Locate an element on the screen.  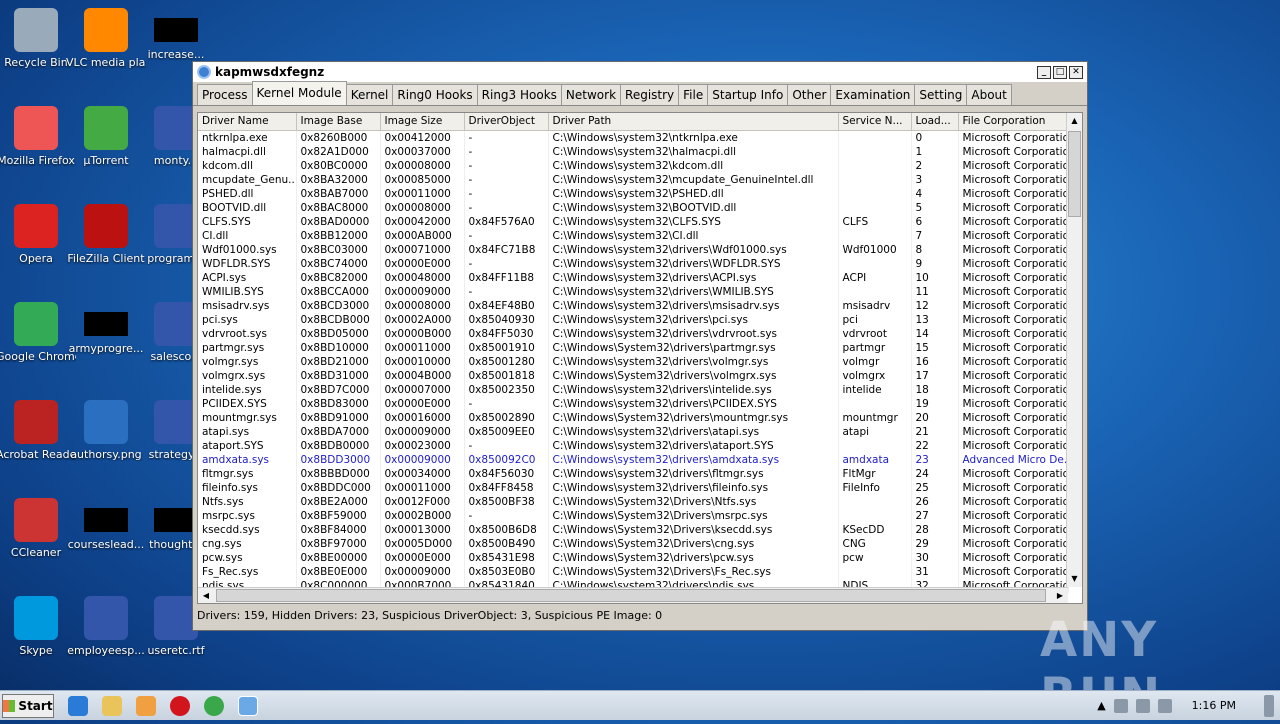
tab-kernel-module: Kernel Module is located at coordinates (299, 93).